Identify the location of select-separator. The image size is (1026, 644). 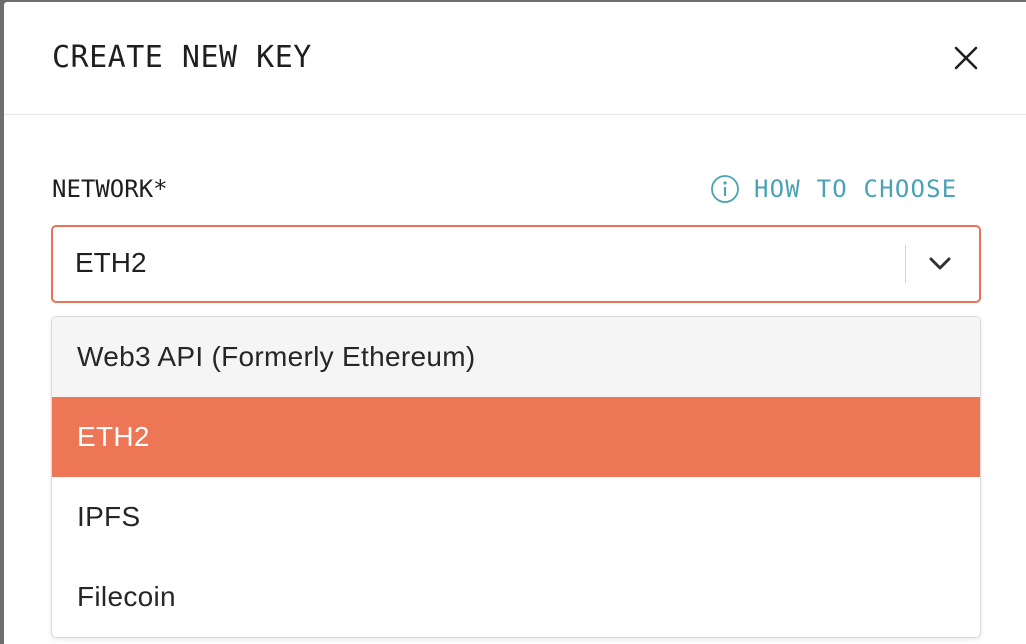
(905, 264).